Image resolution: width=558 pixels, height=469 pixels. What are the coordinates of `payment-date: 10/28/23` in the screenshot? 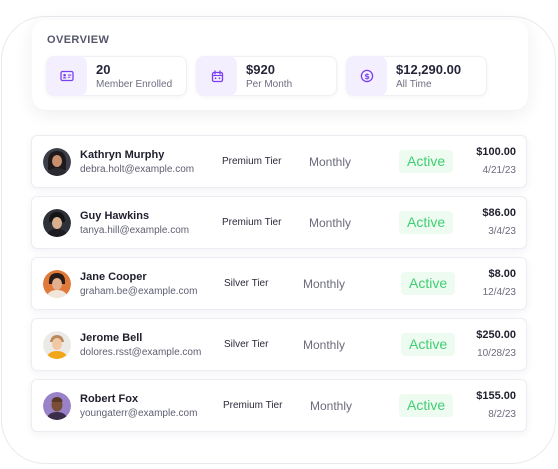 It's located at (496, 353).